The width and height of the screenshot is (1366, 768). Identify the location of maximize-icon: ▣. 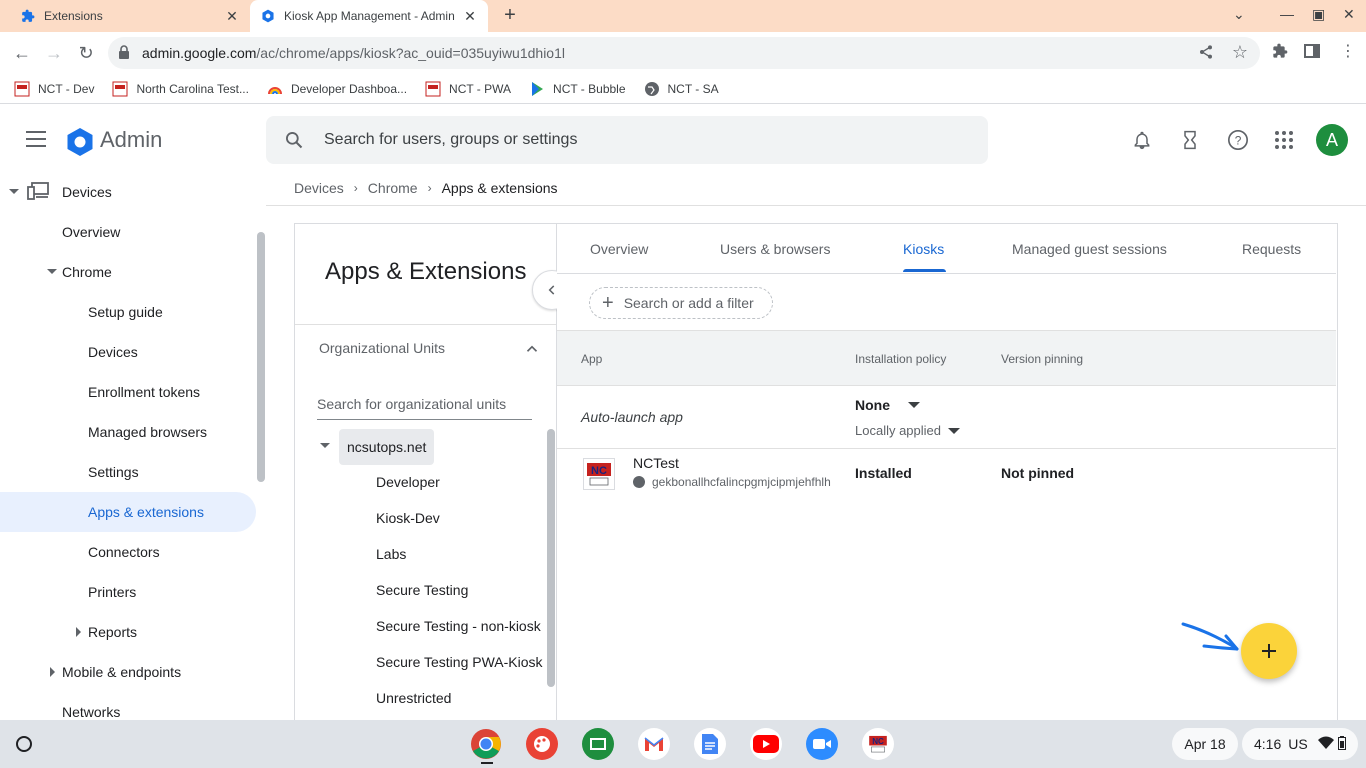
(1318, 14).